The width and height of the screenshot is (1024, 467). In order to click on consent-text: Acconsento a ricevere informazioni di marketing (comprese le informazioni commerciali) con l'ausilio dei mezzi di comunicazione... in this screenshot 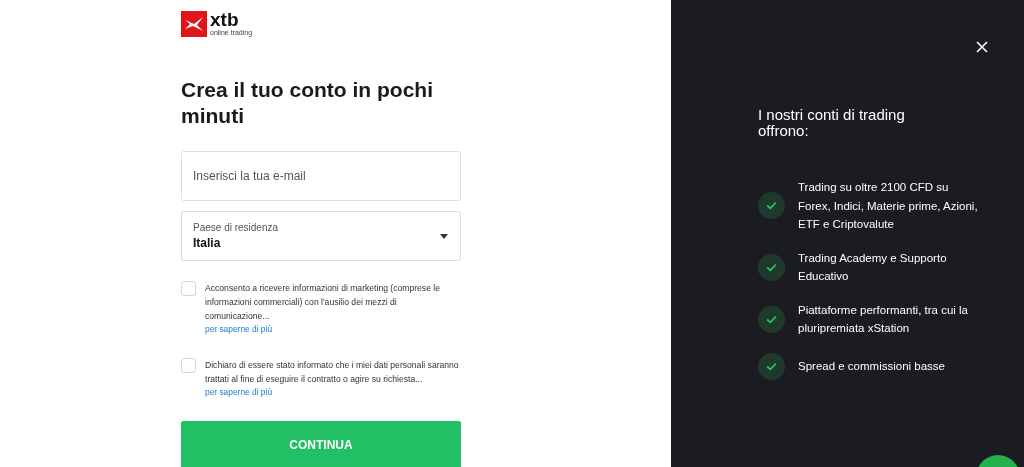, I will do `click(323, 302)`.